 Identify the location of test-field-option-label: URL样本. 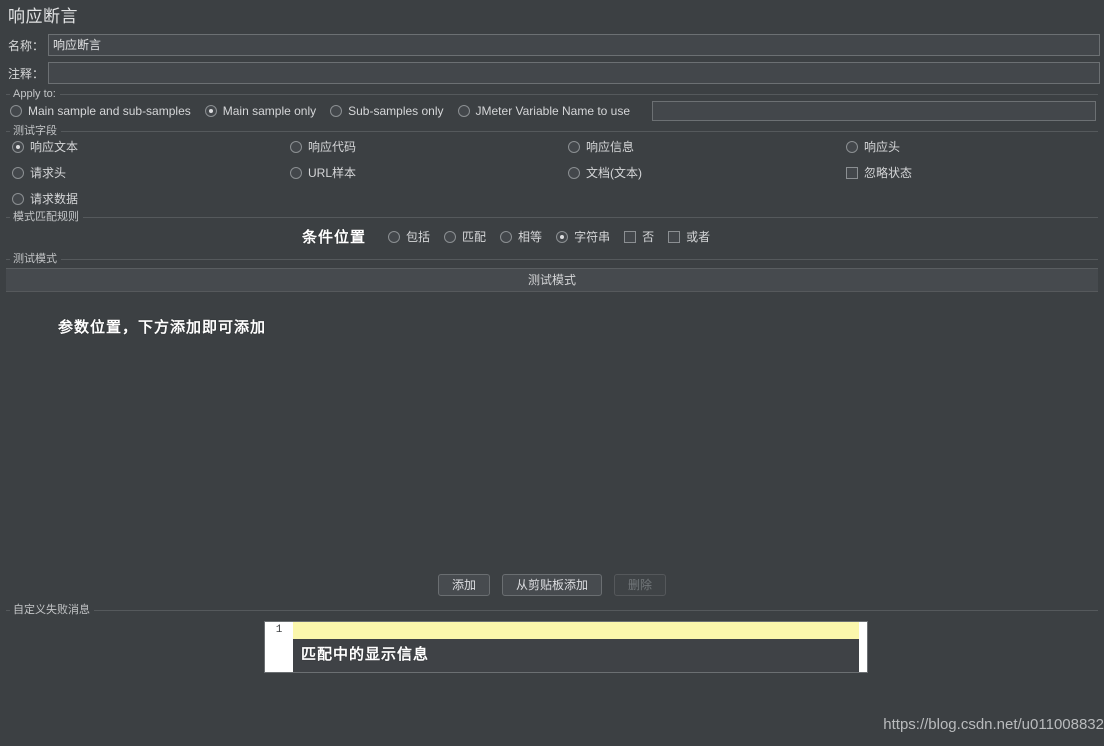
(332, 173).